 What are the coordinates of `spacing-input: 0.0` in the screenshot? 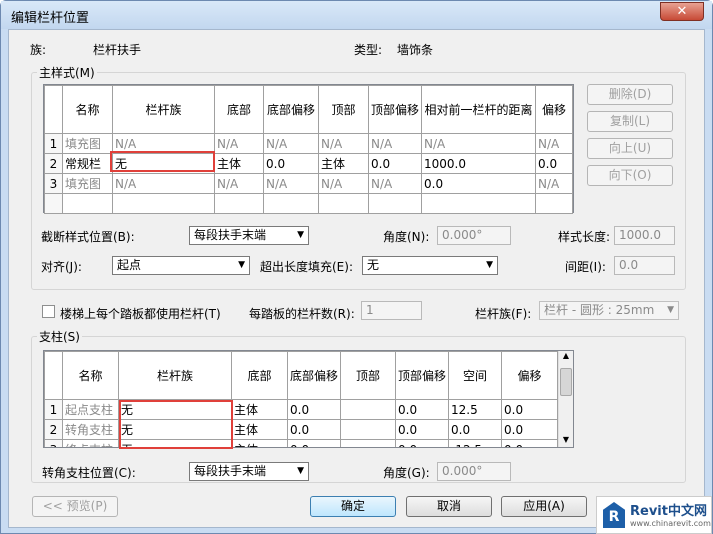 It's located at (644, 265).